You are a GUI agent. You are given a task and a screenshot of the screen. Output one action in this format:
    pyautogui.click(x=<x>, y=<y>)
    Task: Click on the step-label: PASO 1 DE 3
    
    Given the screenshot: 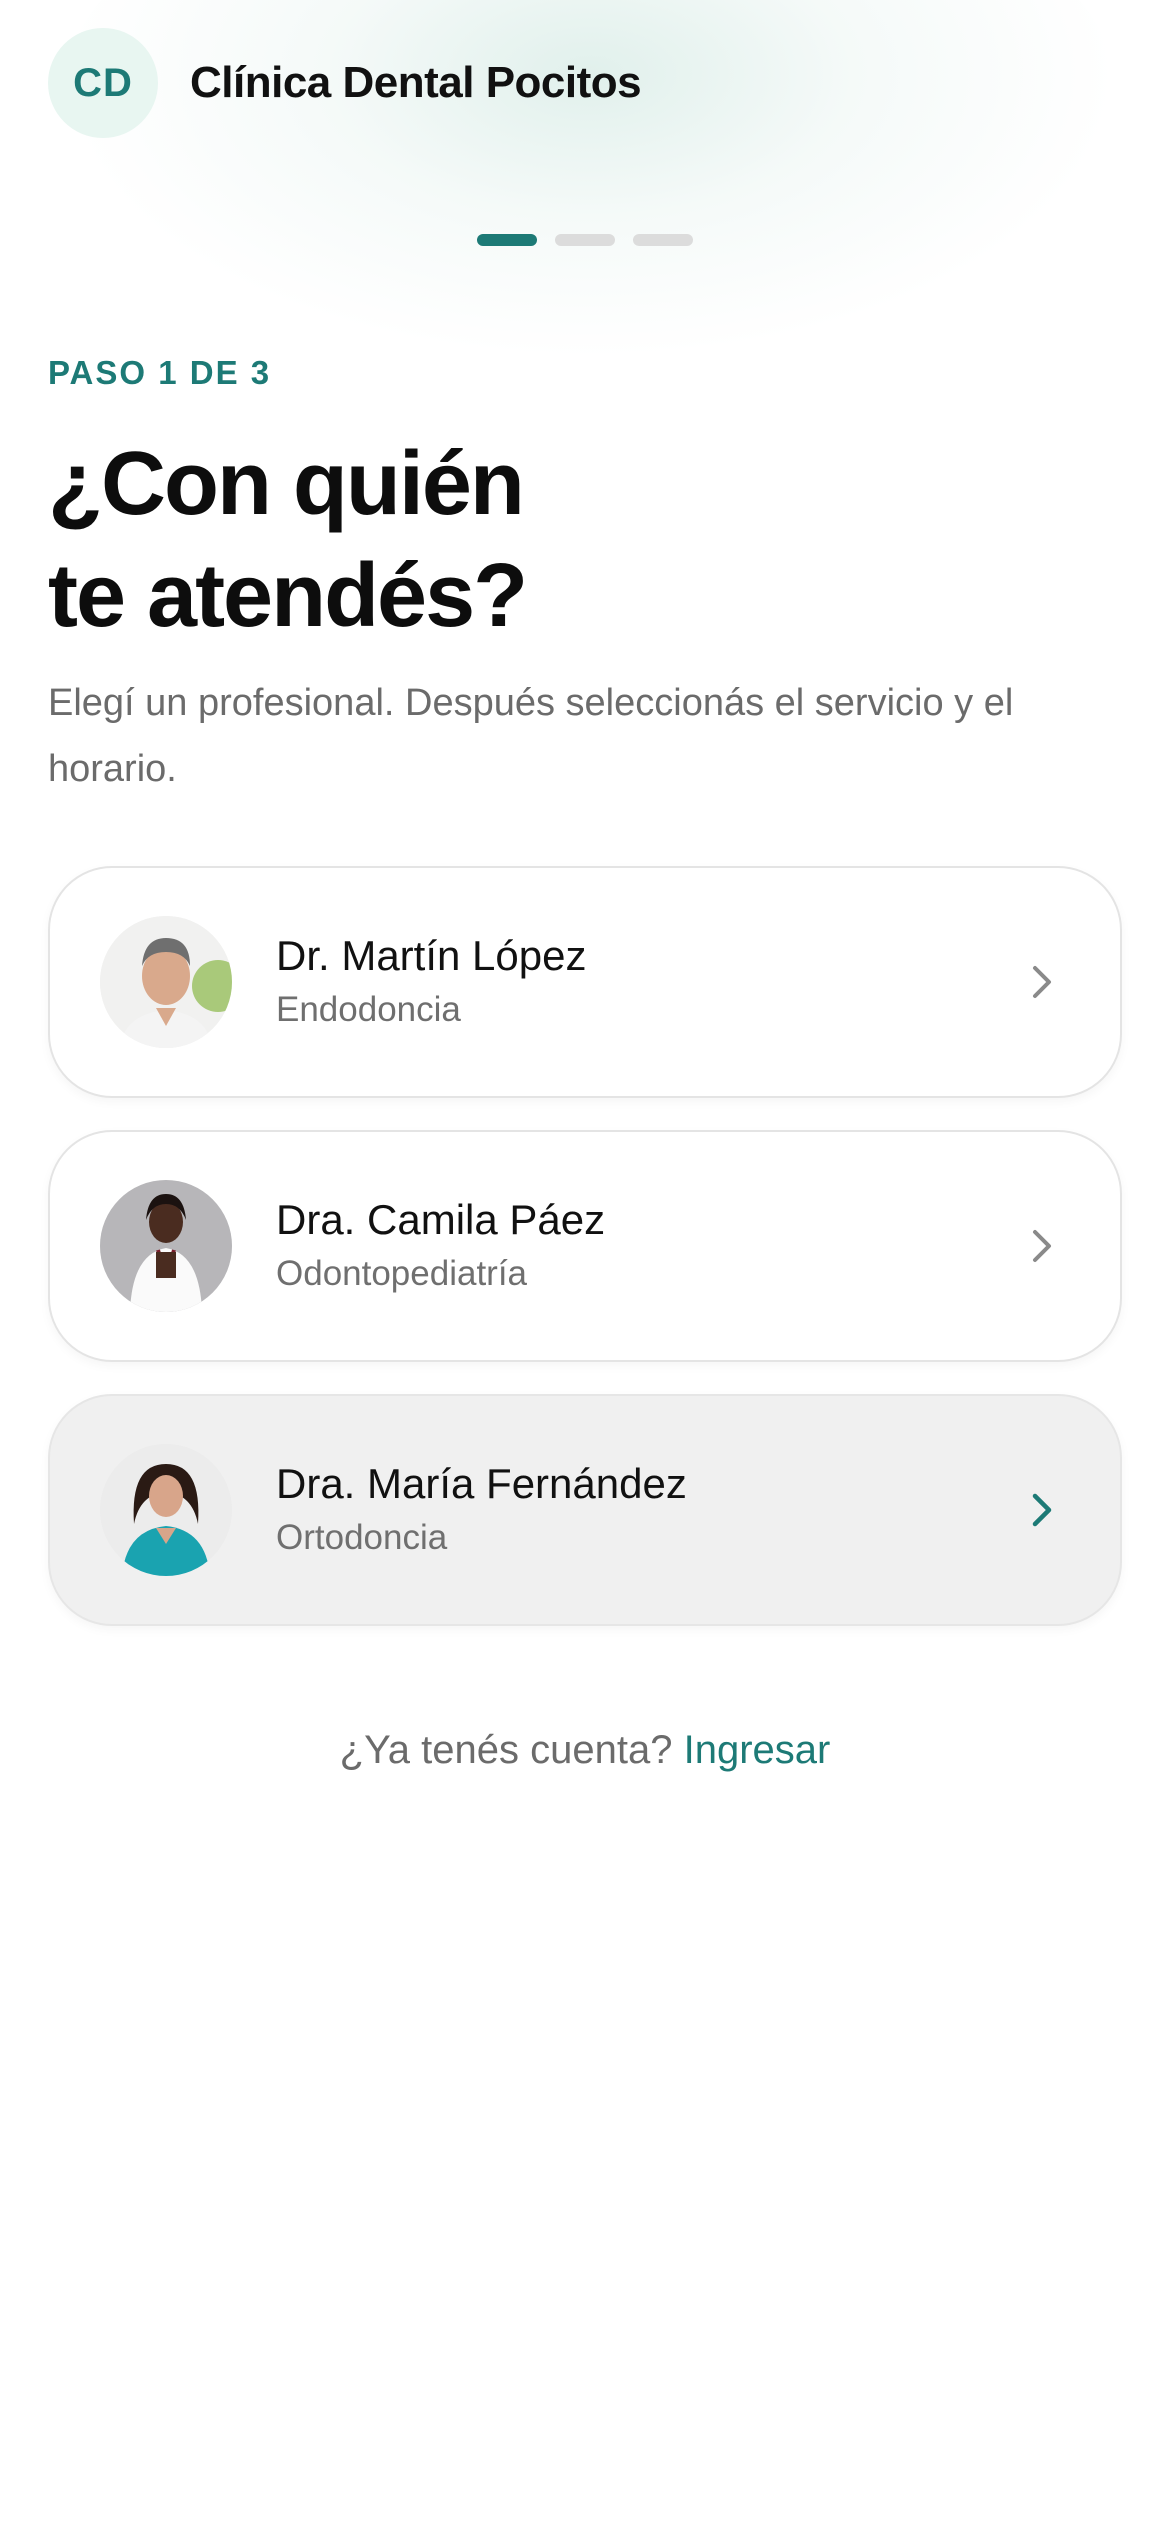 What is the action you would take?
    pyautogui.click(x=160, y=372)
    